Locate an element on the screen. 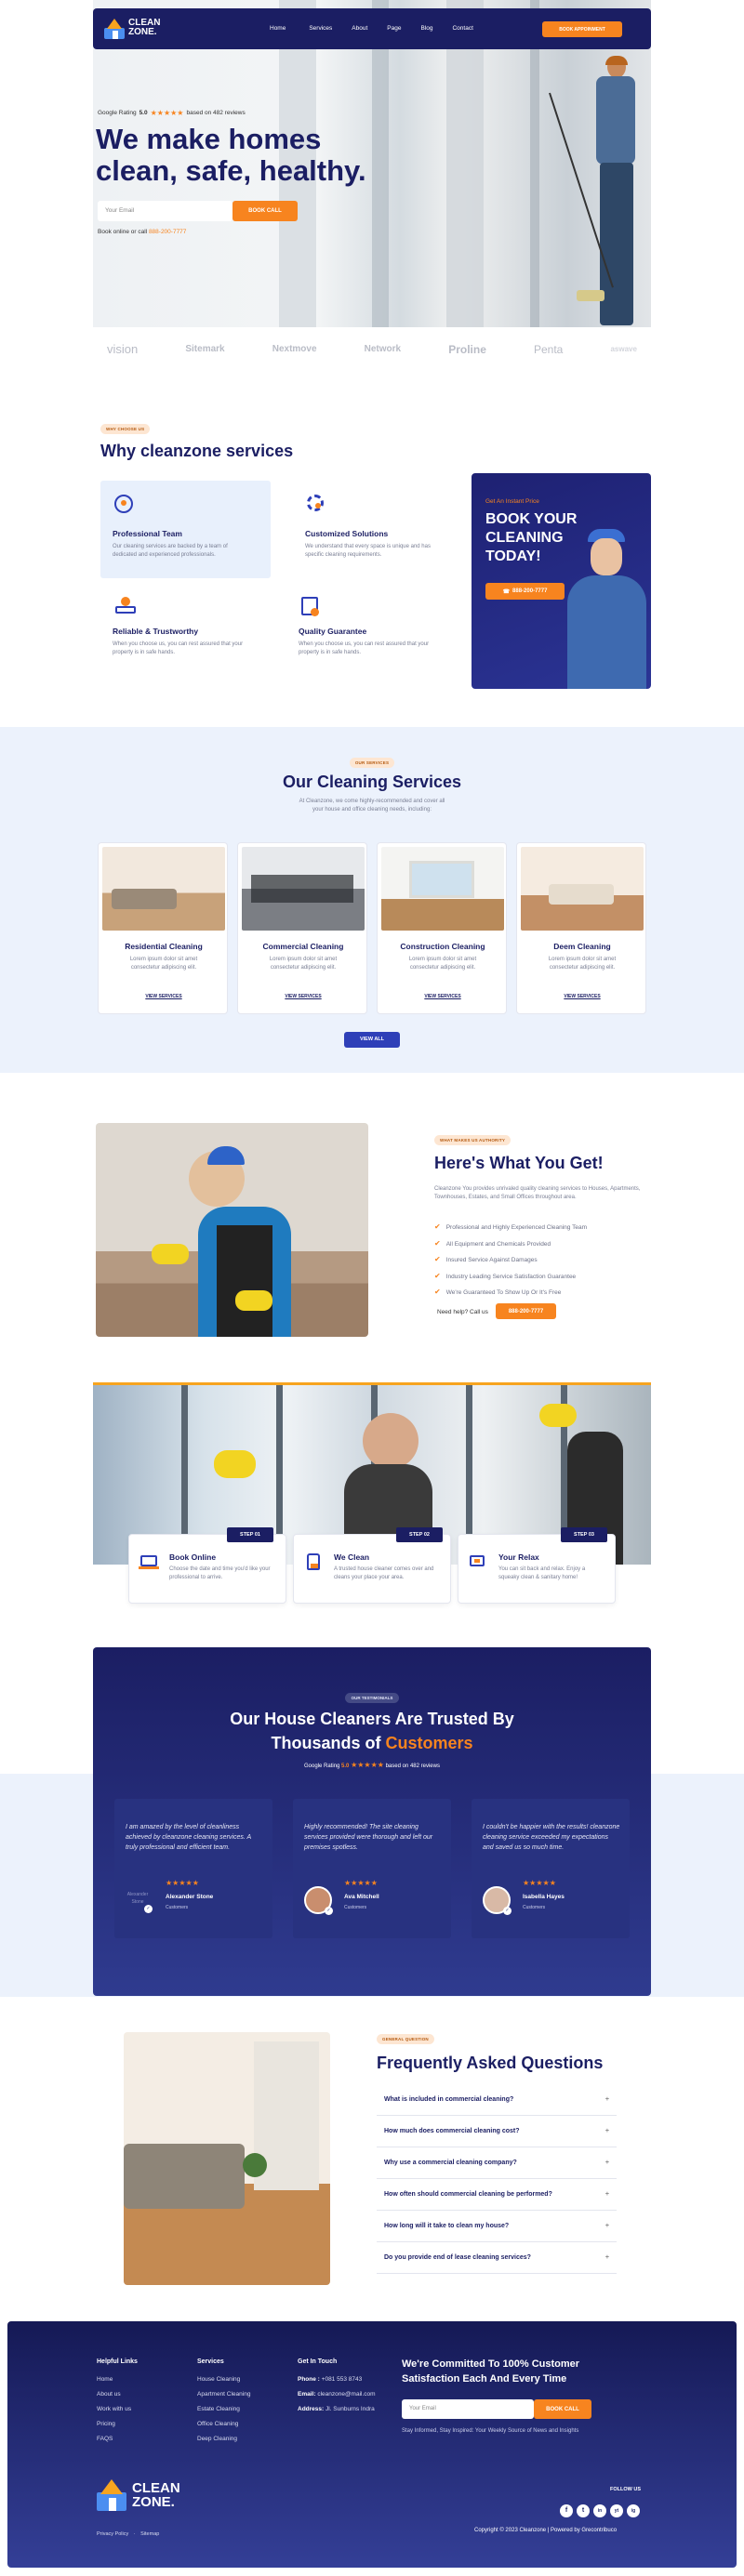  about-title: Here's What You Get! is located at coordinates (519, 1163).